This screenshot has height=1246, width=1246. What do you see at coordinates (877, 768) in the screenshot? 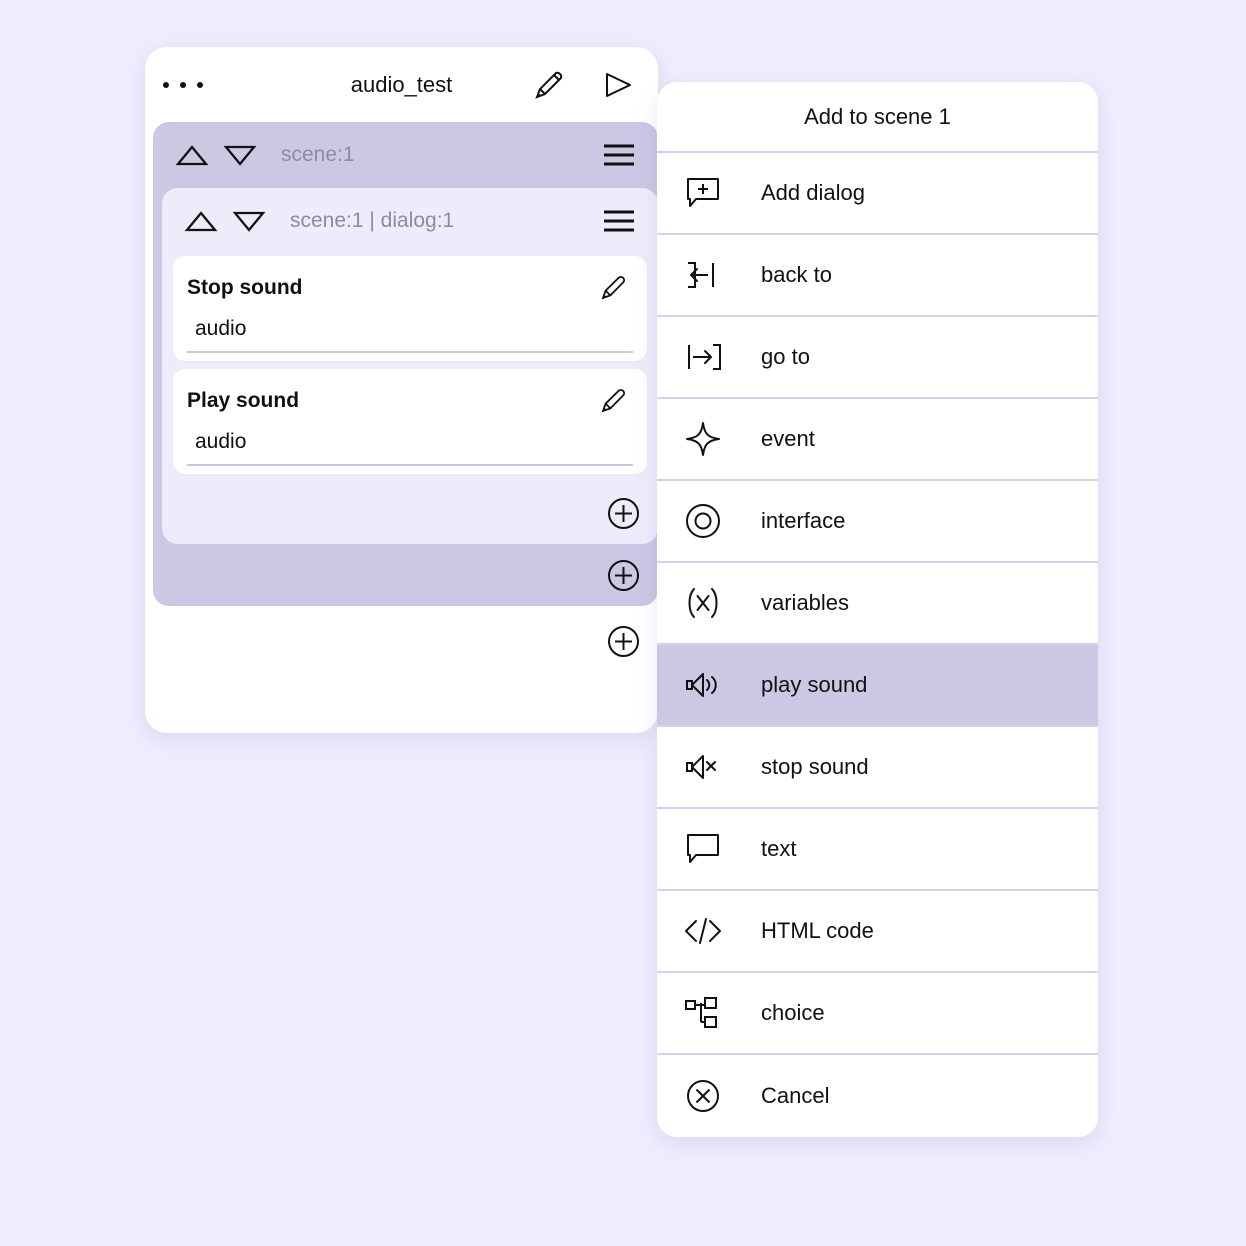
I see `menu-item-stop-sound: stop sound` at bounding box center [877, 768].